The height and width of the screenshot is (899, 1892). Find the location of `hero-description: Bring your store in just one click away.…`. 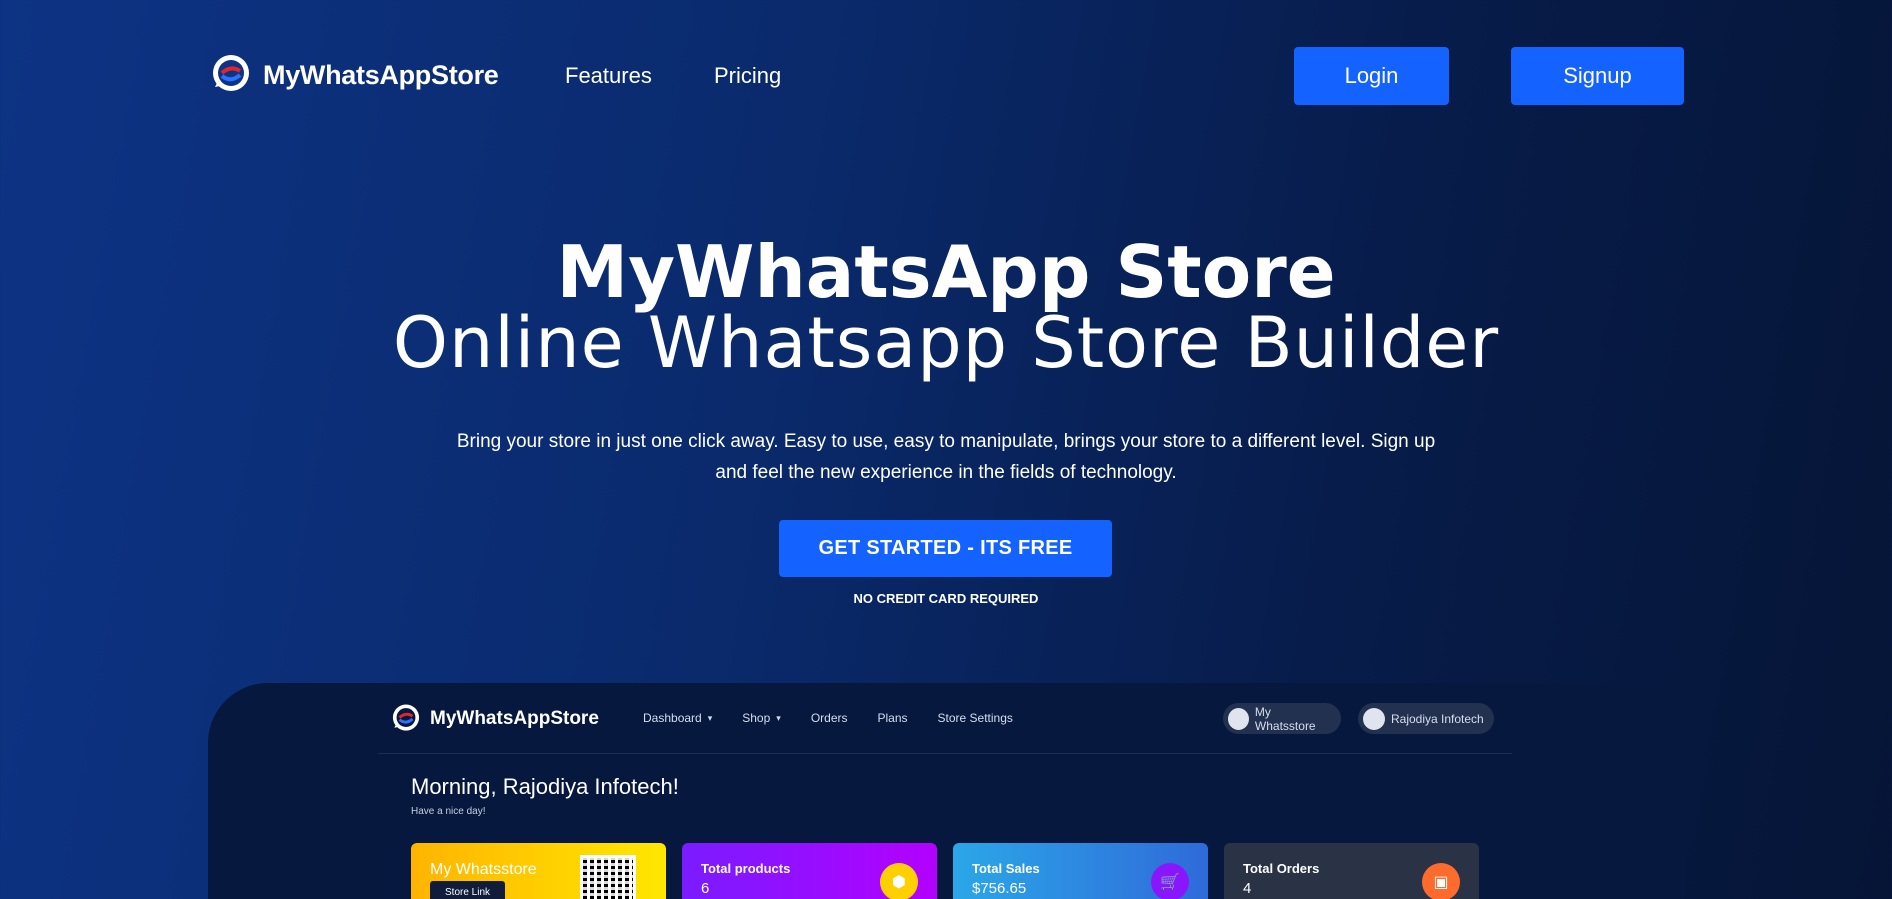

hero-description: Bring your store in just one click away.… is located at coordinates (946, 457).